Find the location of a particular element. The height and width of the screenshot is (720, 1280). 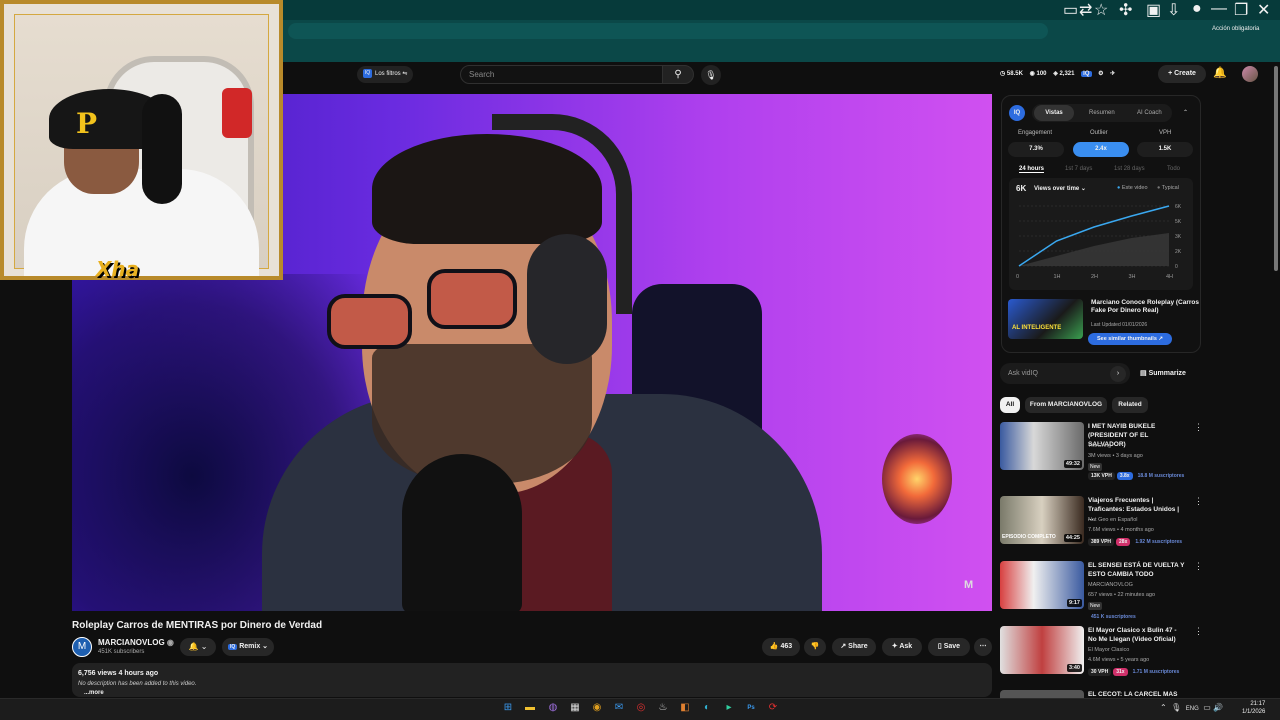

rocket-icon: ✈ is located at coordinates (1112, 74).